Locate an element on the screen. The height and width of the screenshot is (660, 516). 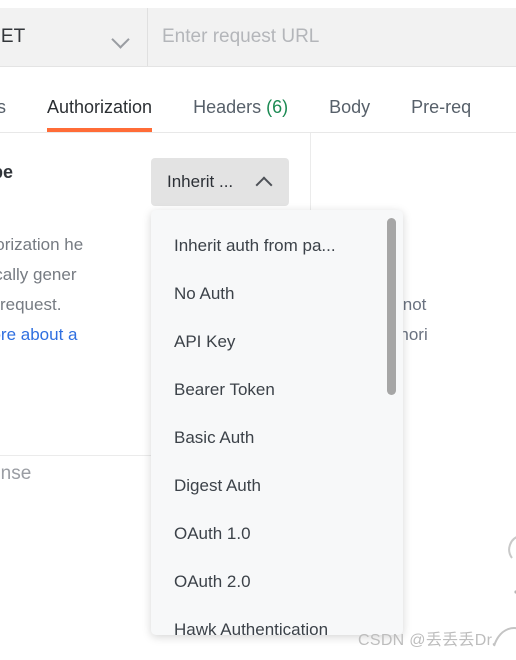
tab-headers-count: (6) is located at coordinates (277, 107).